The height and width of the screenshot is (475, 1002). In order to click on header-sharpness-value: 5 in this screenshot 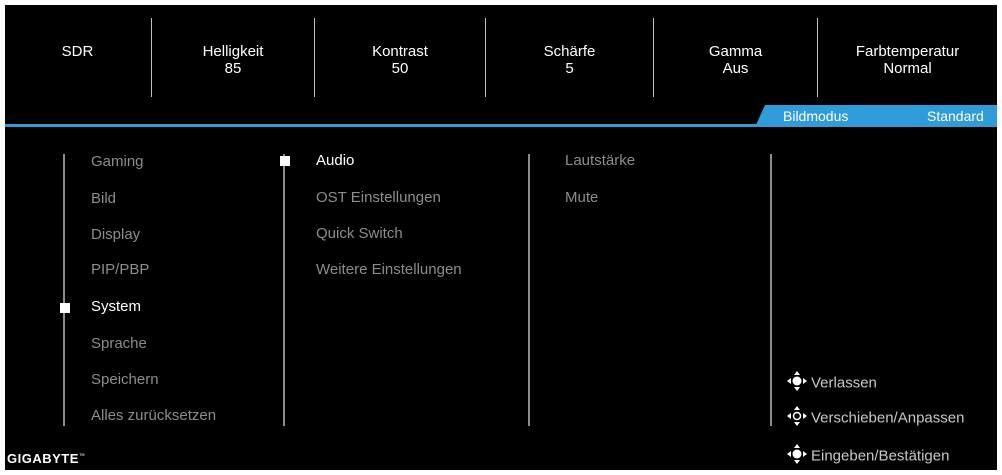, I will do `click(569, 68)`.